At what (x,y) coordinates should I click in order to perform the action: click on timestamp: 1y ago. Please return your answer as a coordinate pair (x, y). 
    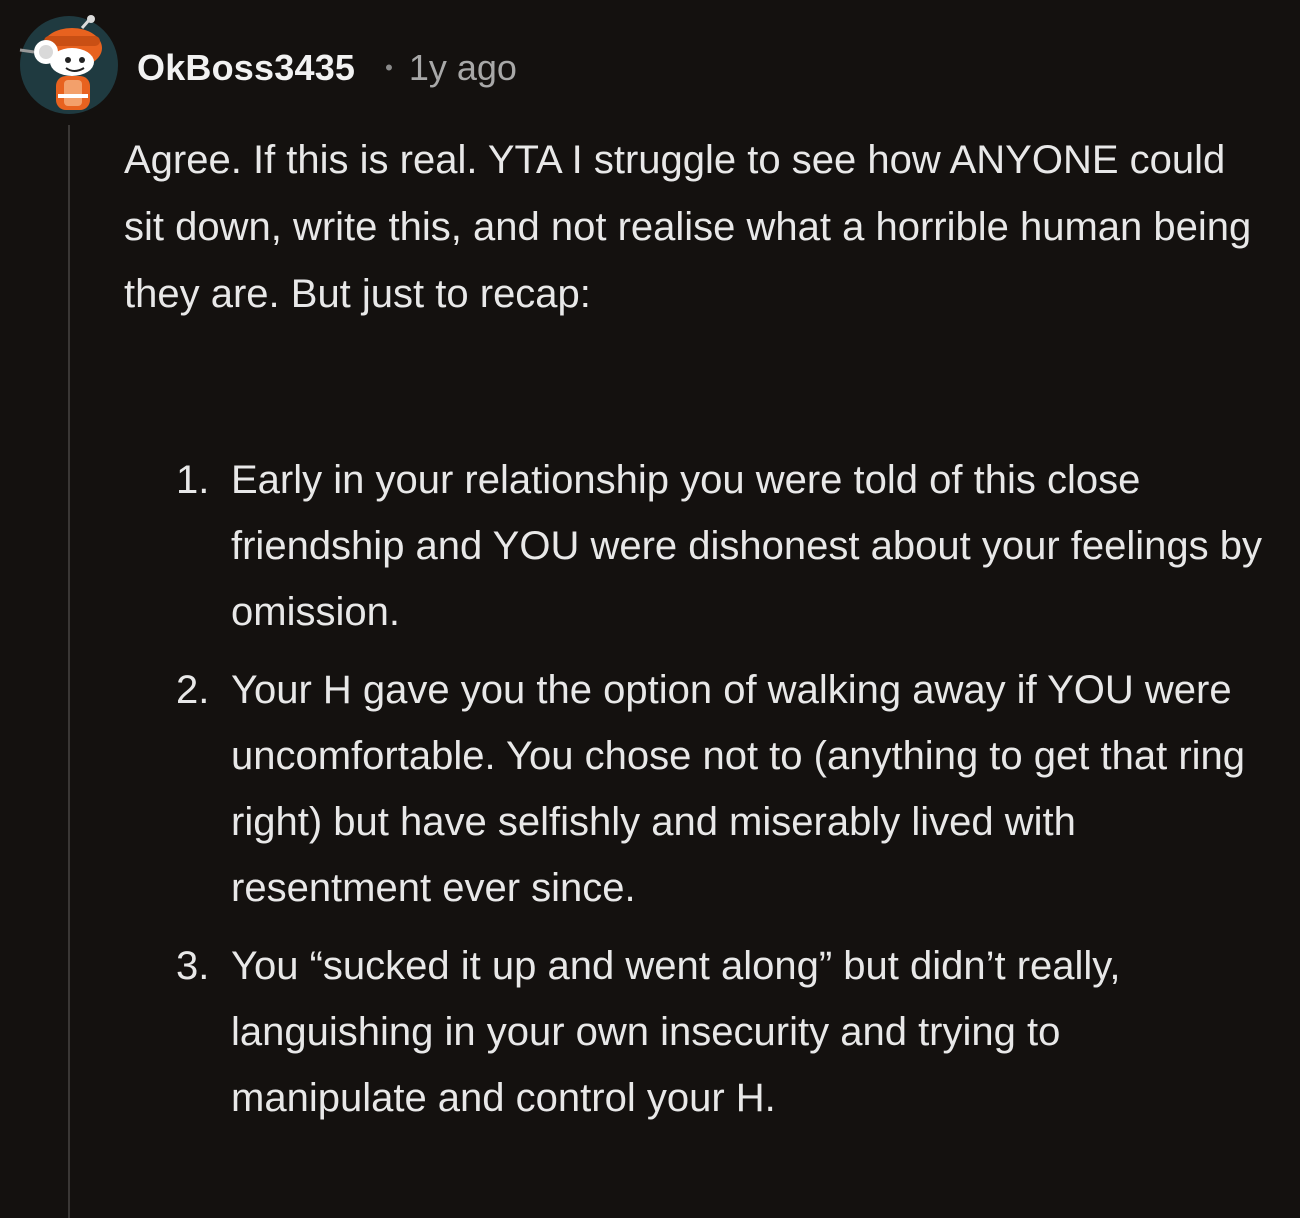
    Looking at the image, I should click on (463, 68).